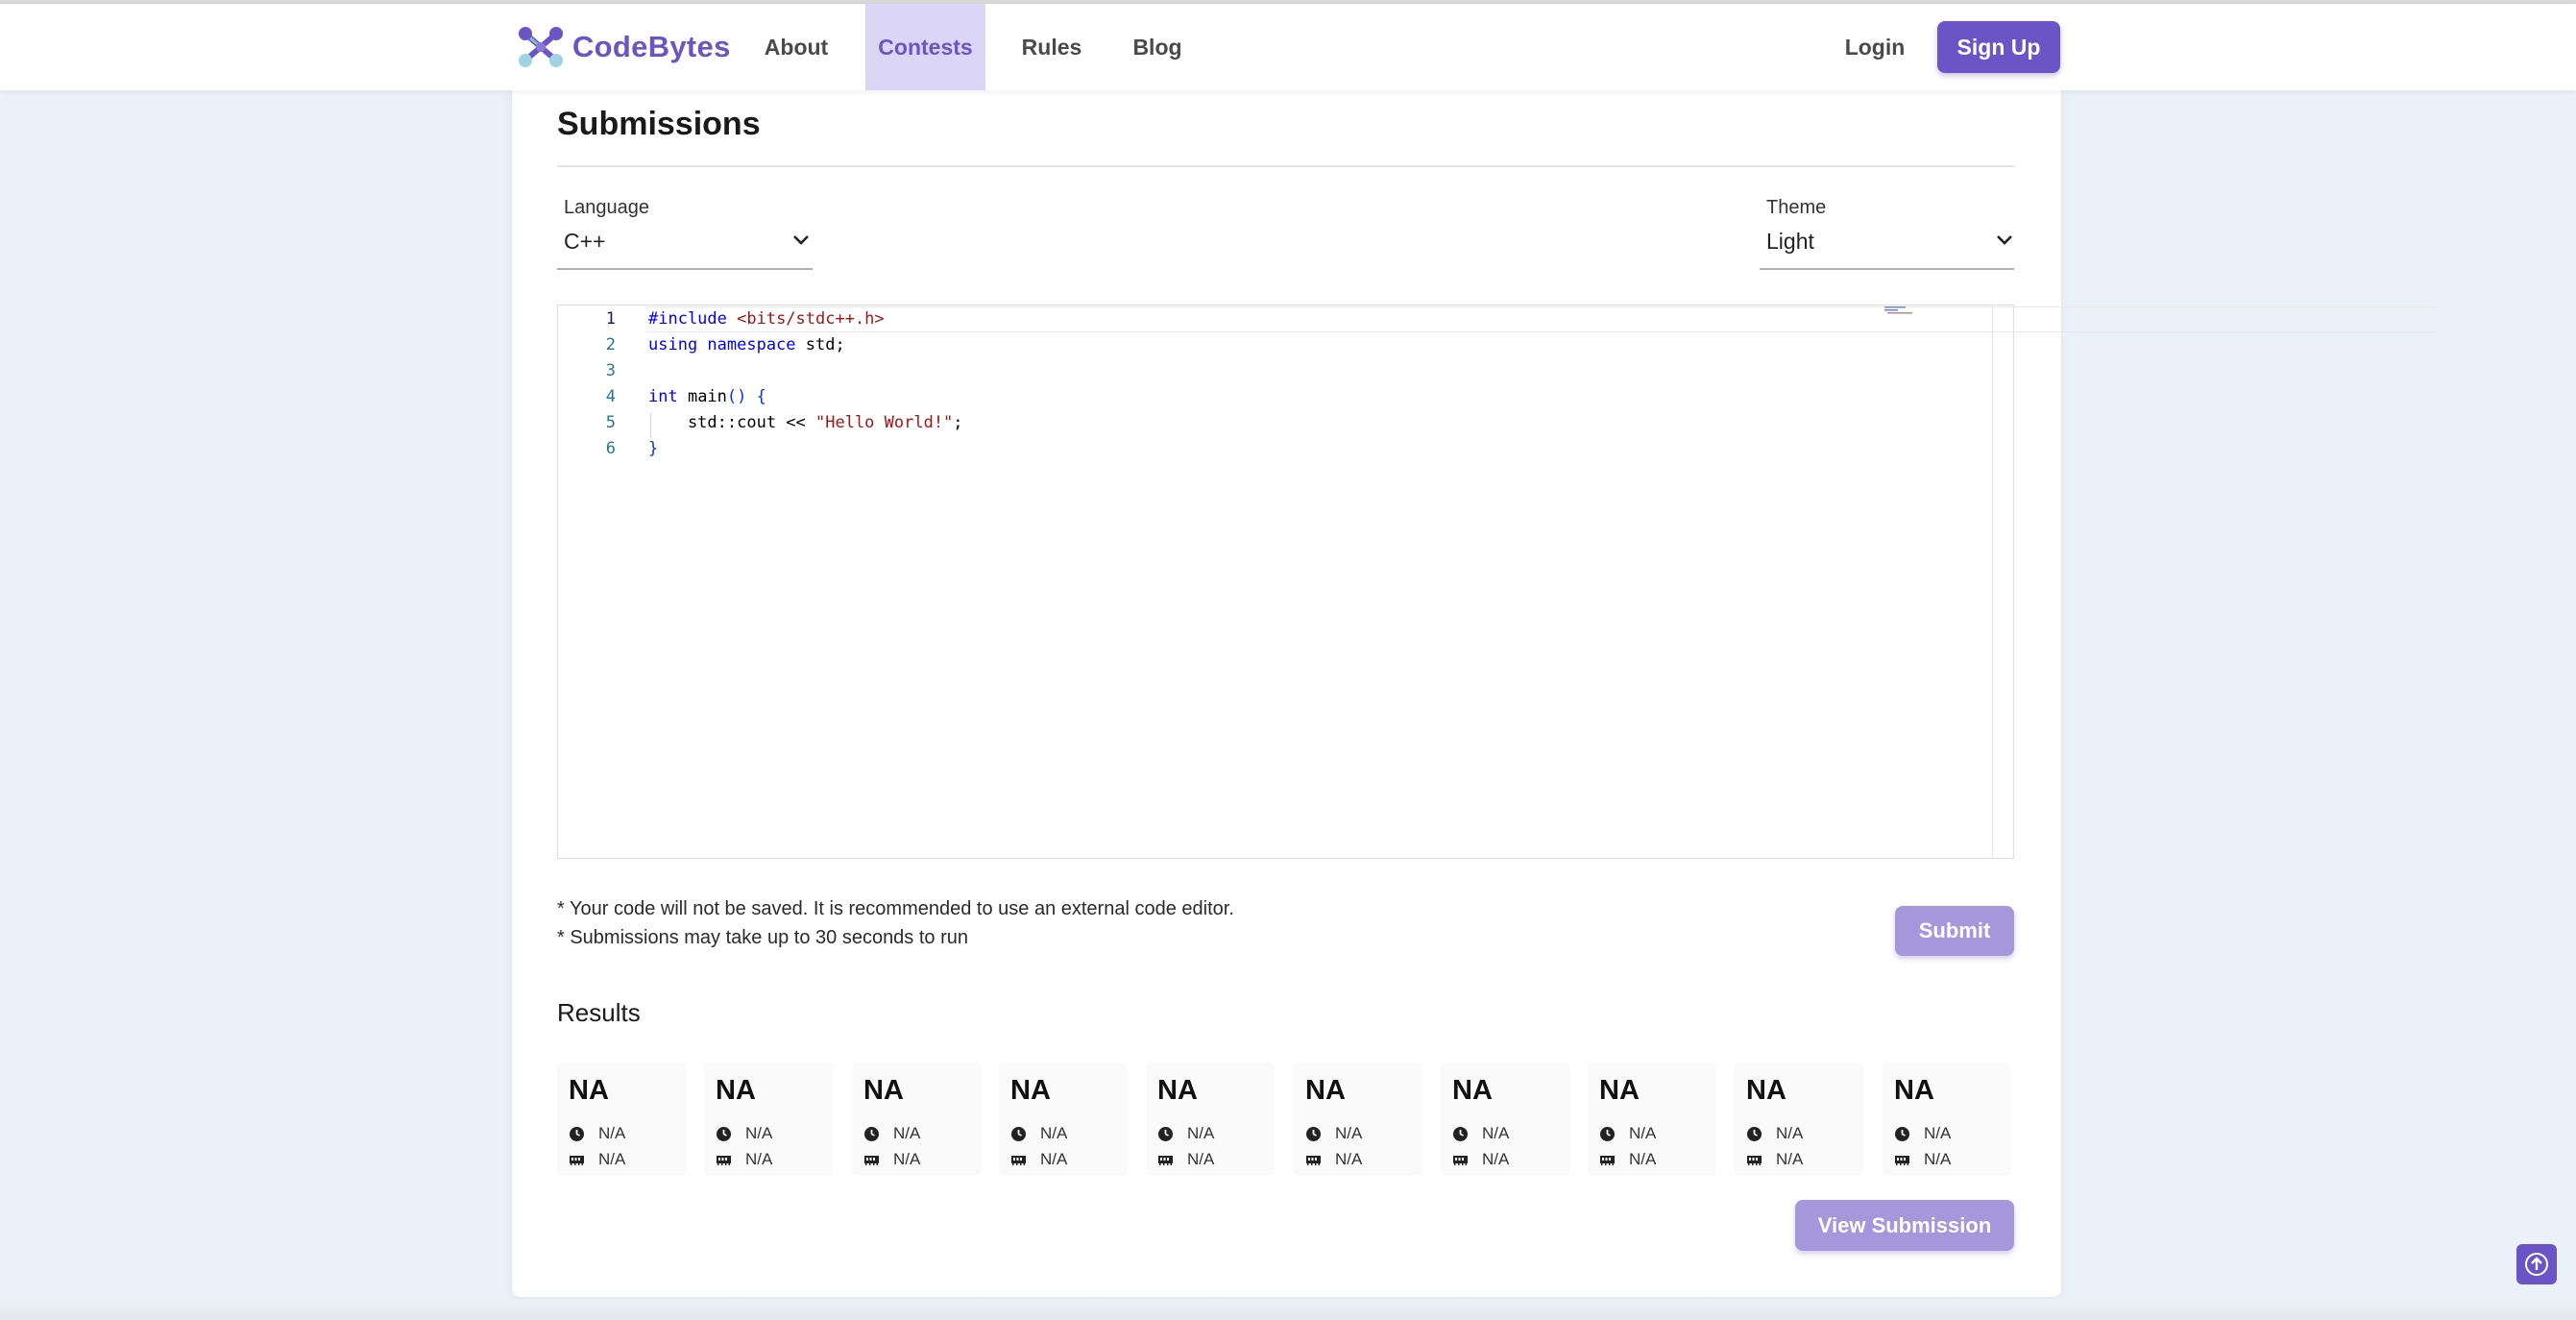  I want to click on arrow-up-icon, so click(2536, 1265).